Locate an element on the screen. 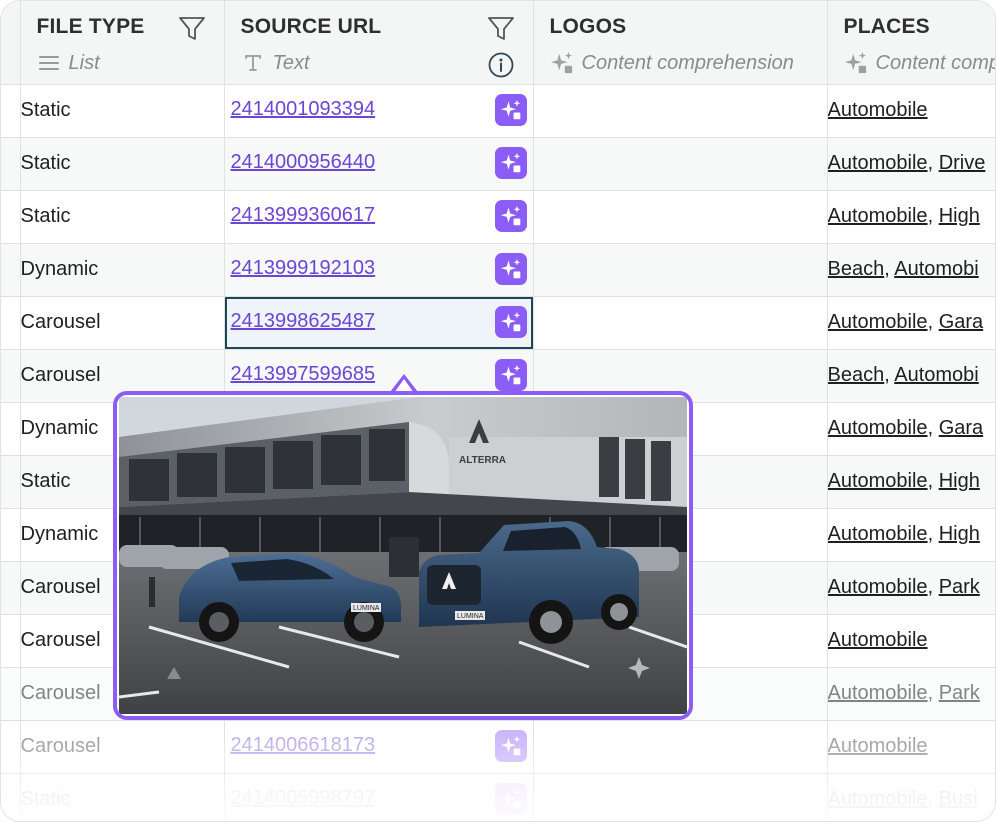 Image resolution: width=996 pixels, height=822 pixels. place-tag-link: Drive is located at coordinates (962, 163).